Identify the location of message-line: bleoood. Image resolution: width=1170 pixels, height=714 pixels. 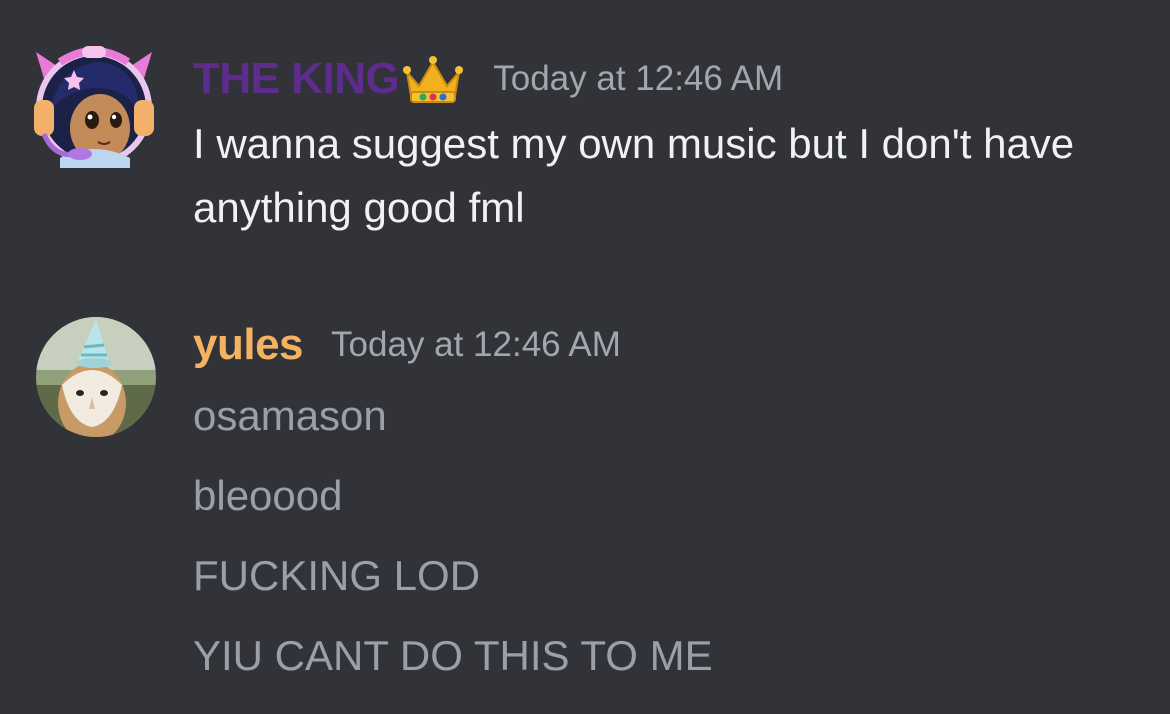
(268, 495).